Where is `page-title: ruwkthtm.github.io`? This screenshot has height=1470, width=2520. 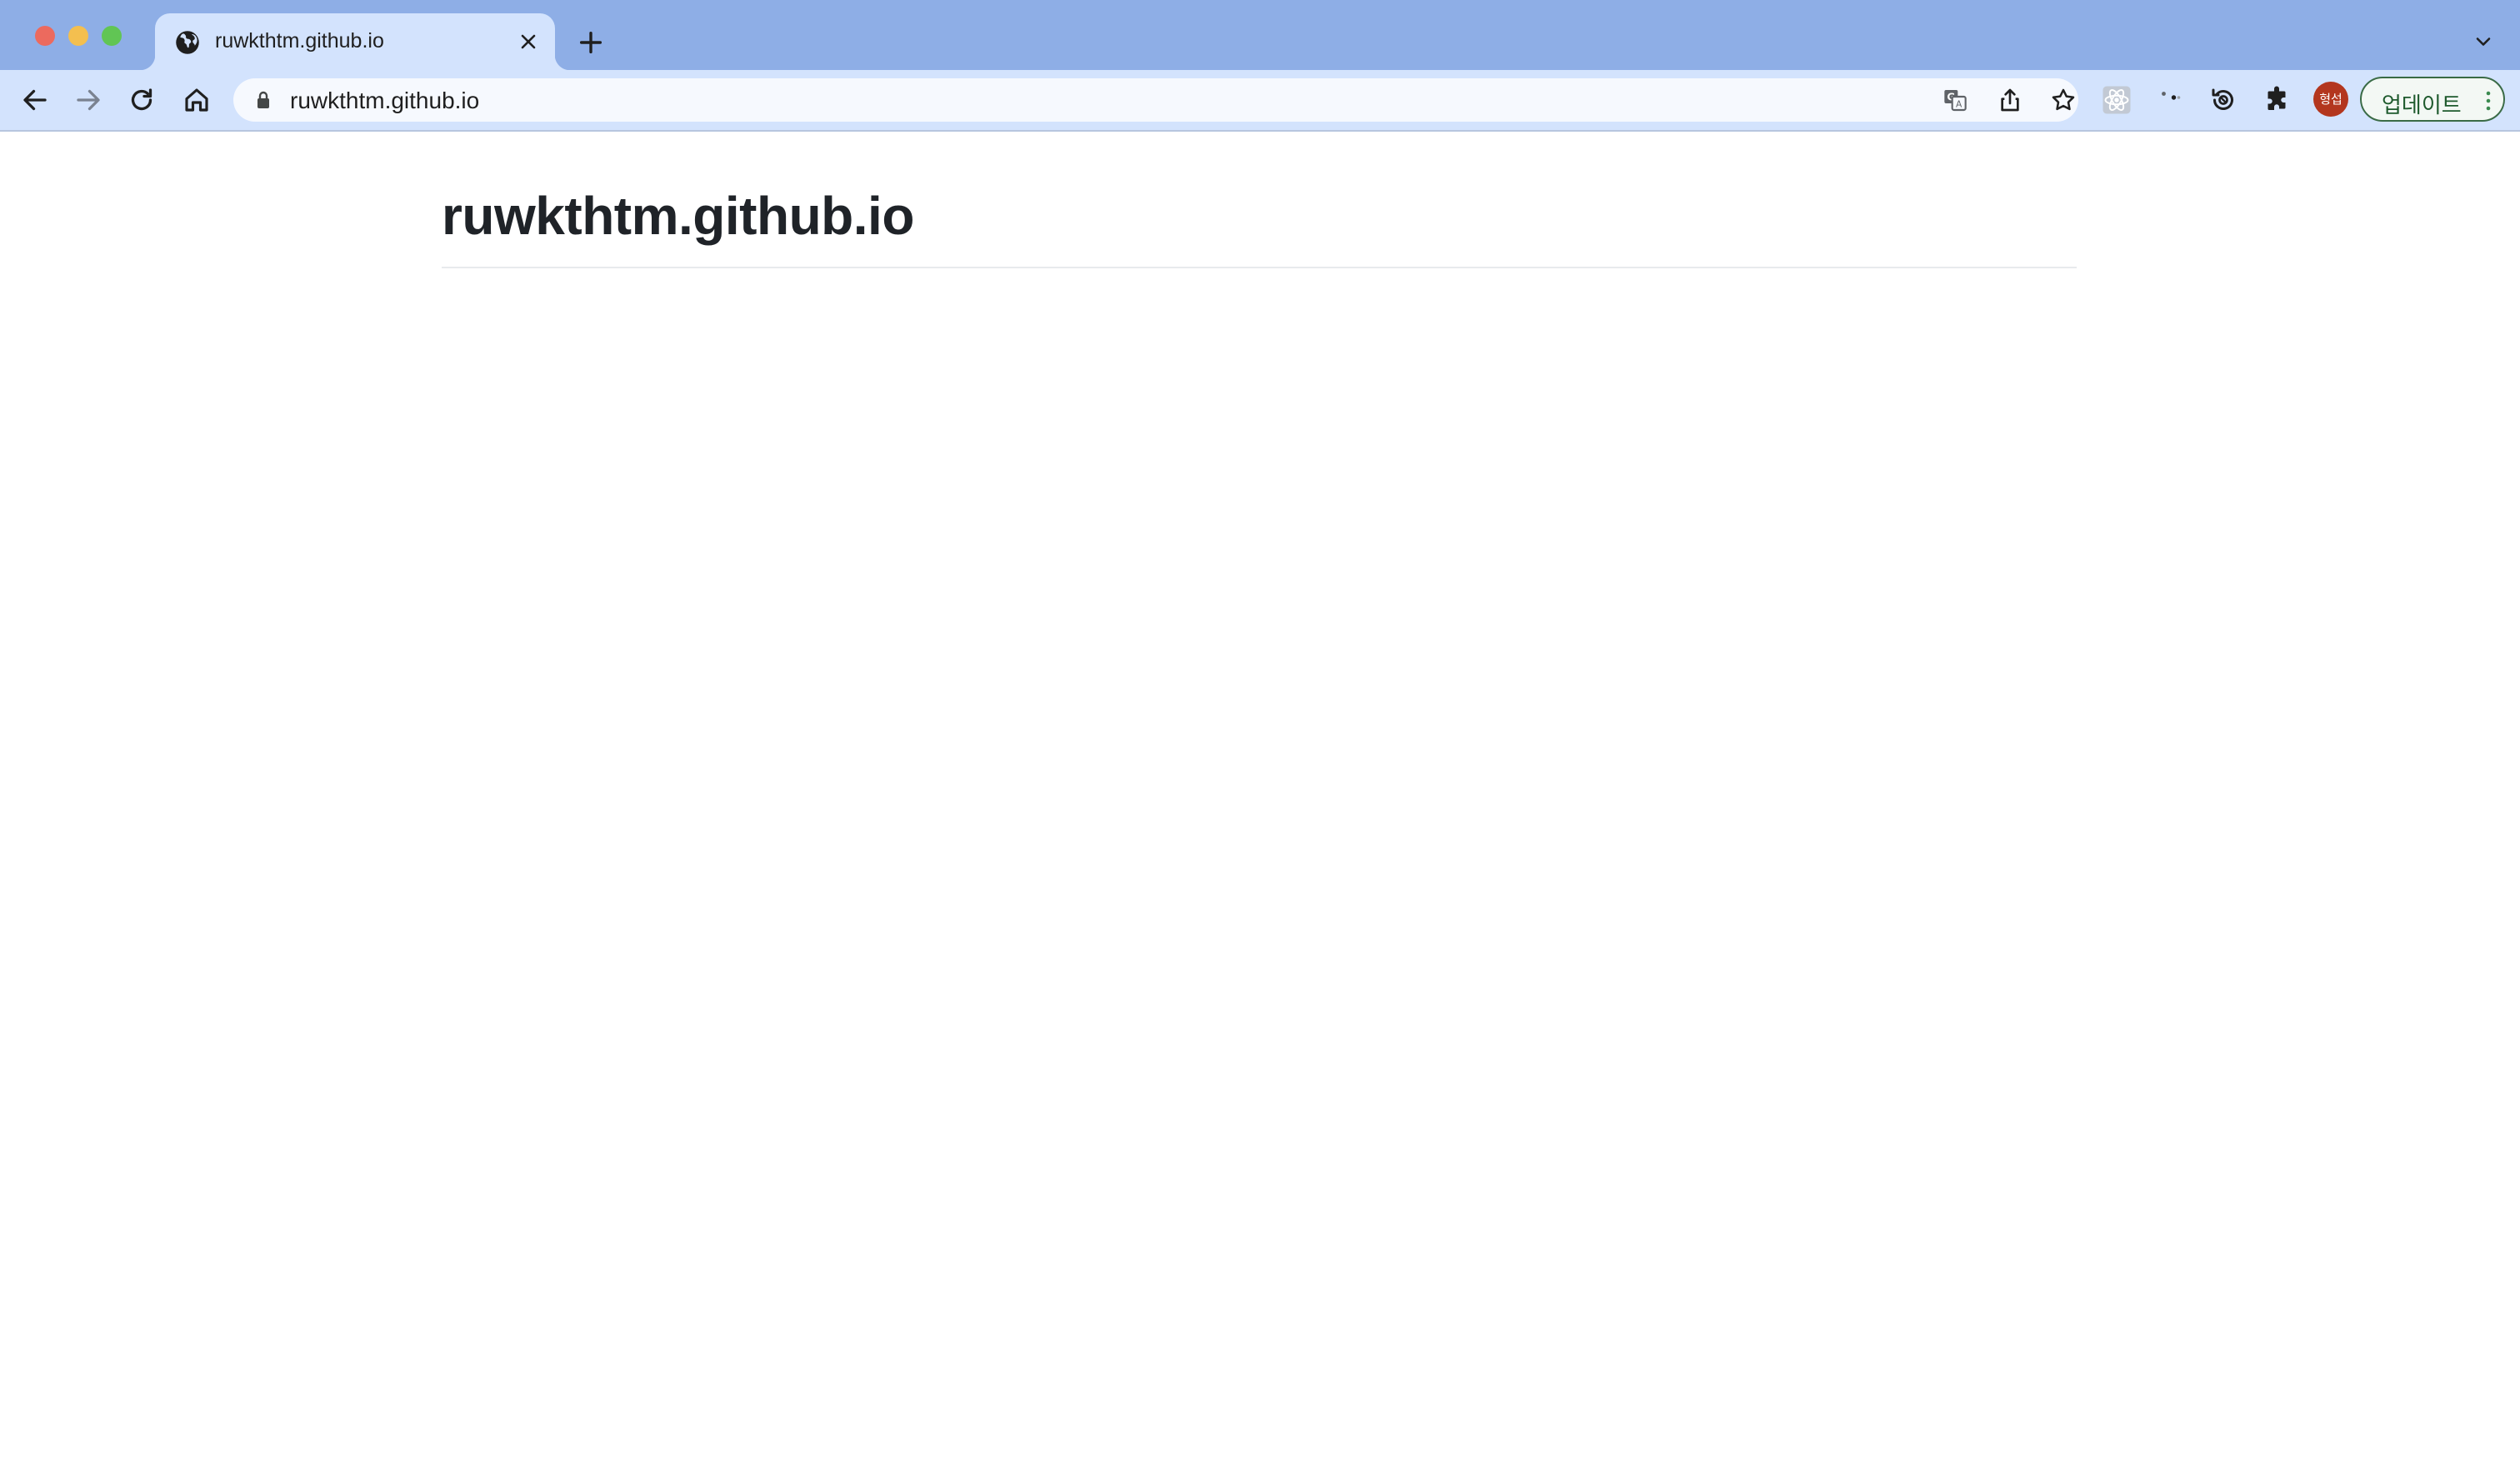
page-title: ruwkthtm.github.io is located at coordinates (678, 216).